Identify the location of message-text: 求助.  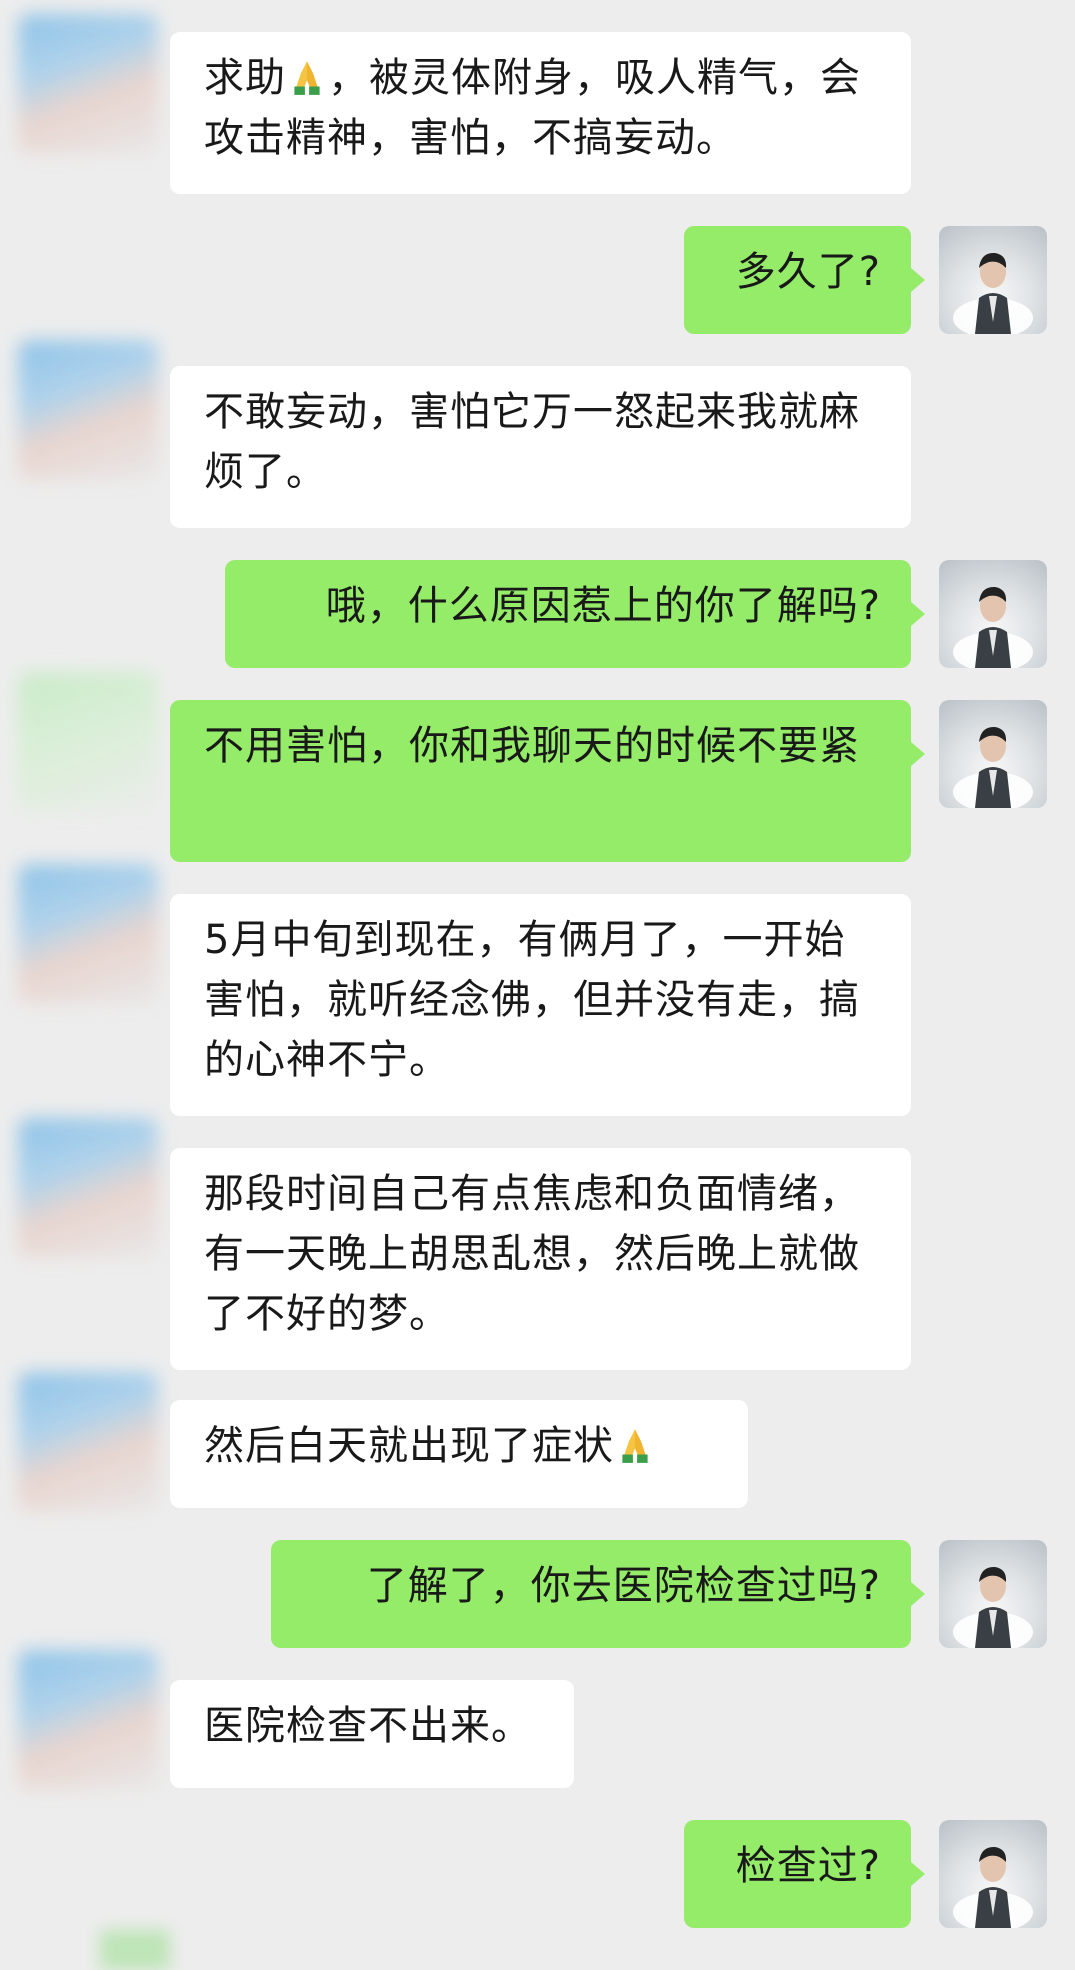
(245, 78).